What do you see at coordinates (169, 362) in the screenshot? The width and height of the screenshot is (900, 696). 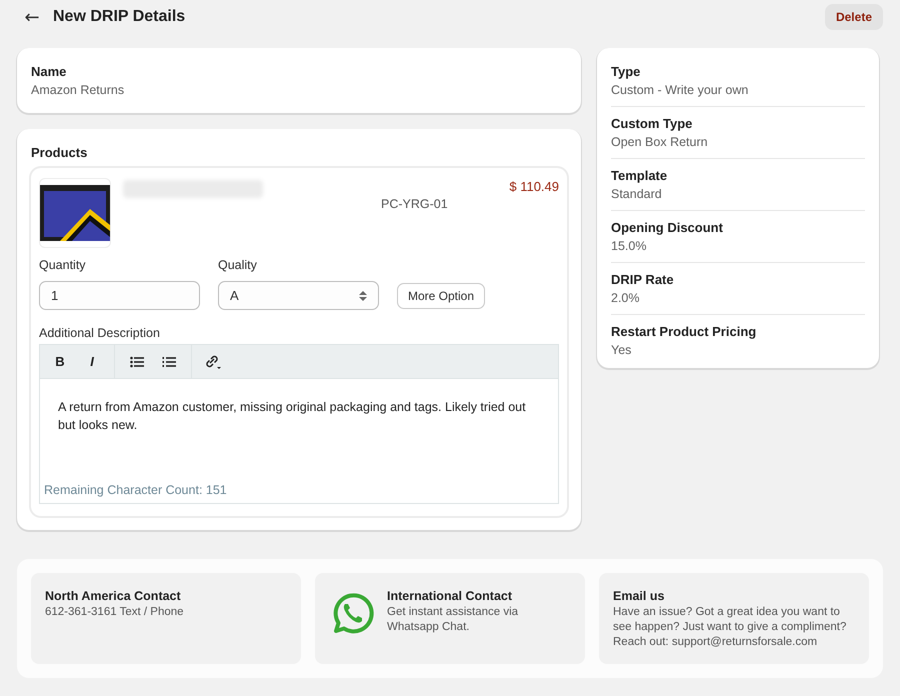 I see `numbered-list-icon` at bounding box center [169, 362].